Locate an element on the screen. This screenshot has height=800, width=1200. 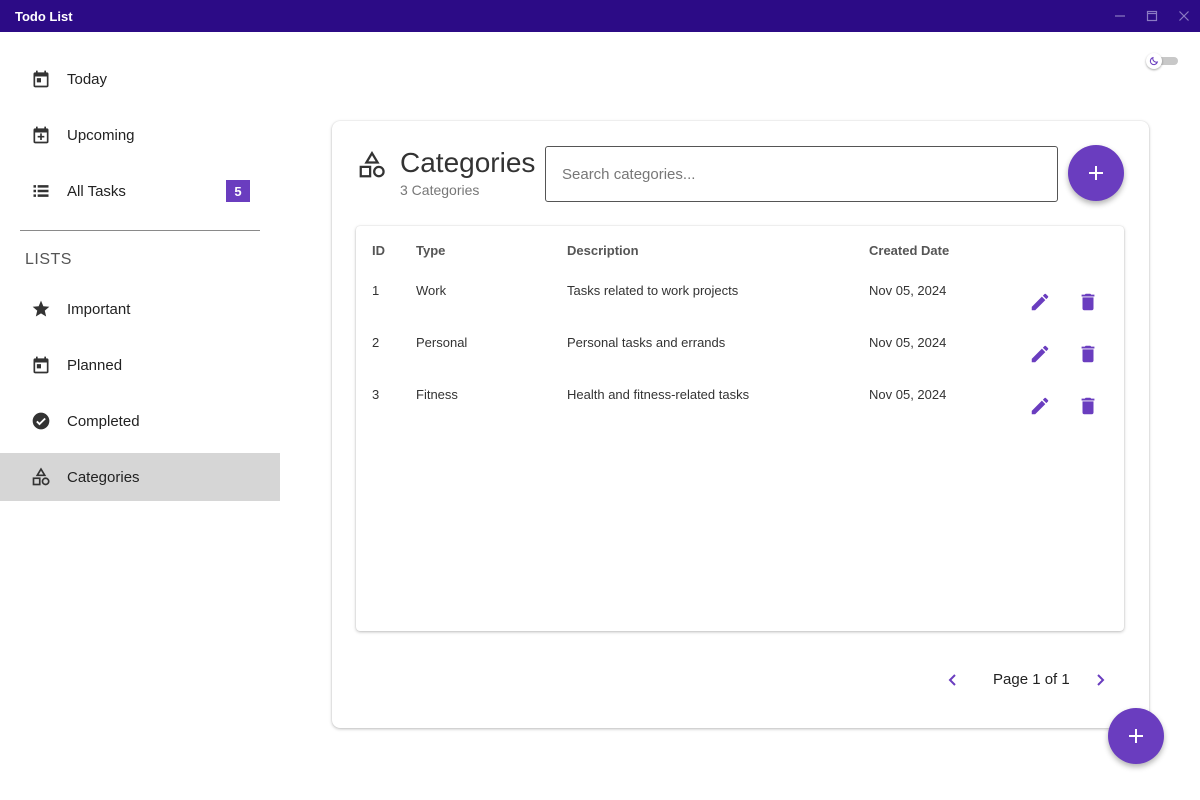
sidebar-item-label: Completed is located at coordinates (103, 421).